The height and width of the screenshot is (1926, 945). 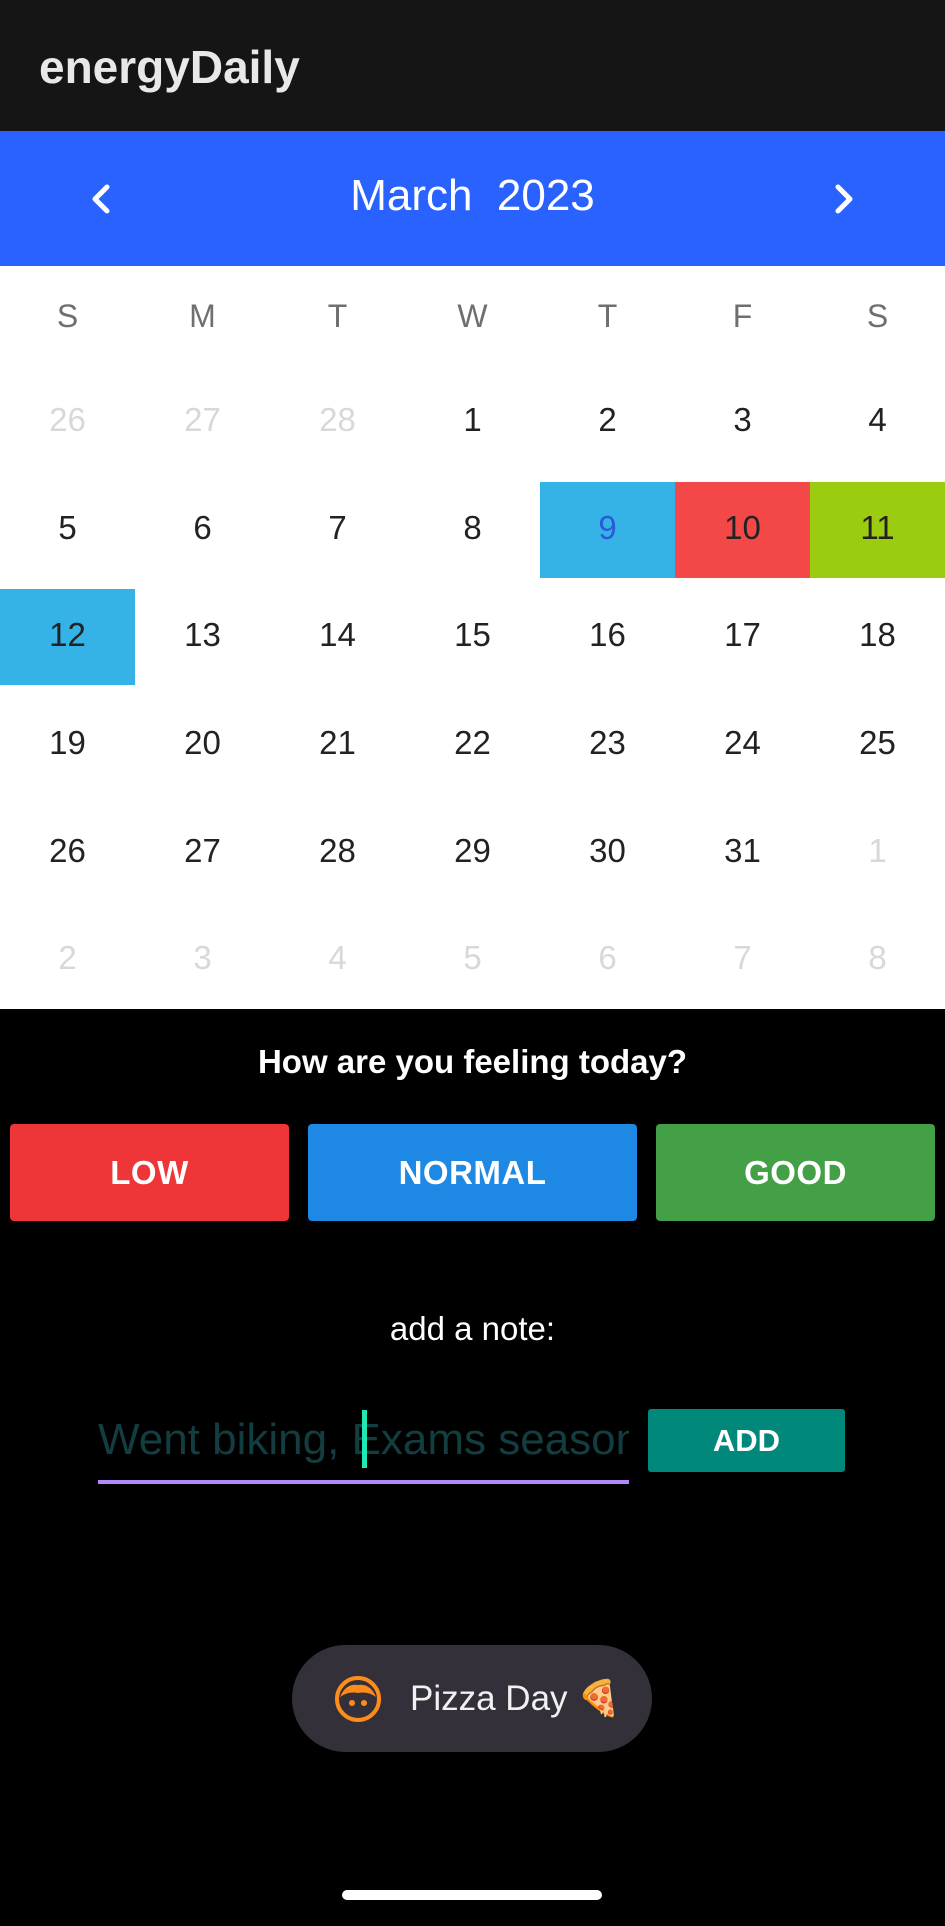 I want to click on calendar-day-number: 13, so click(x=202, y=635).